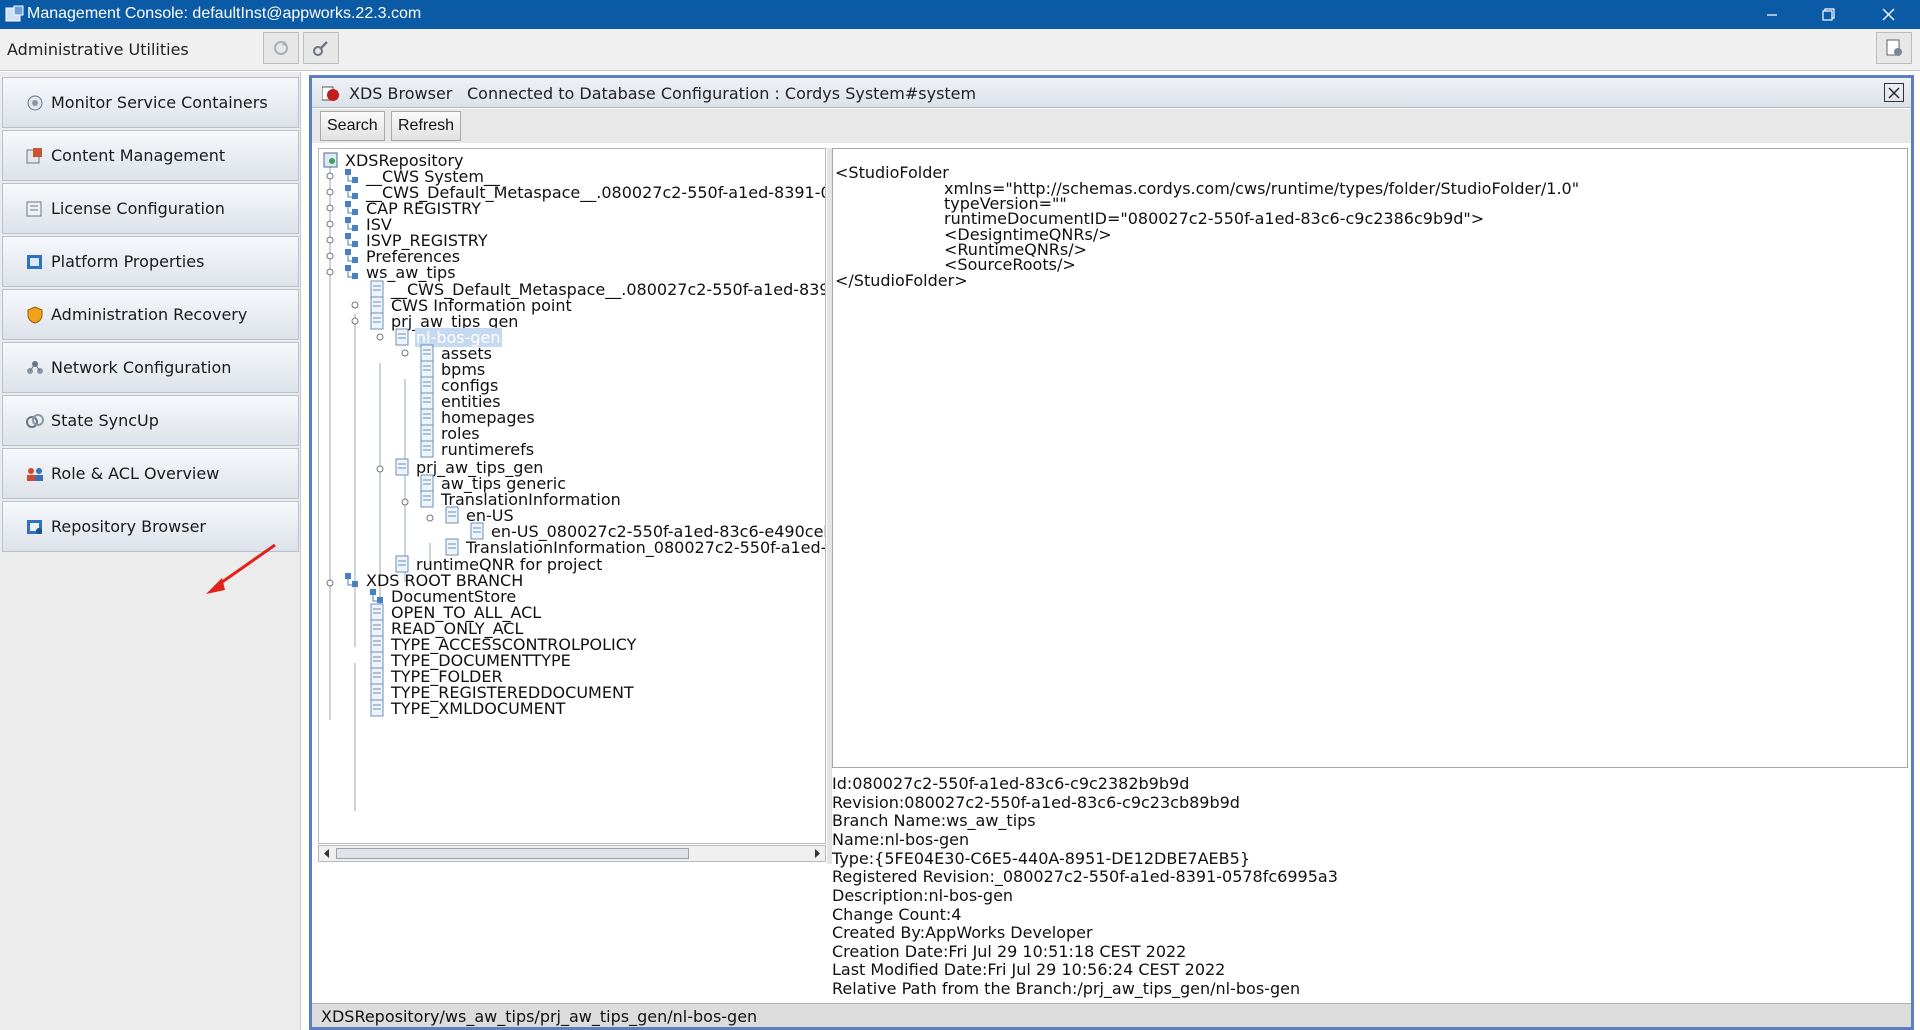  What do you see at coordinates (128, 261) in the screenshot?
I see `sidebar-item-label: Platform Properties` at bounding box center [128, 261].